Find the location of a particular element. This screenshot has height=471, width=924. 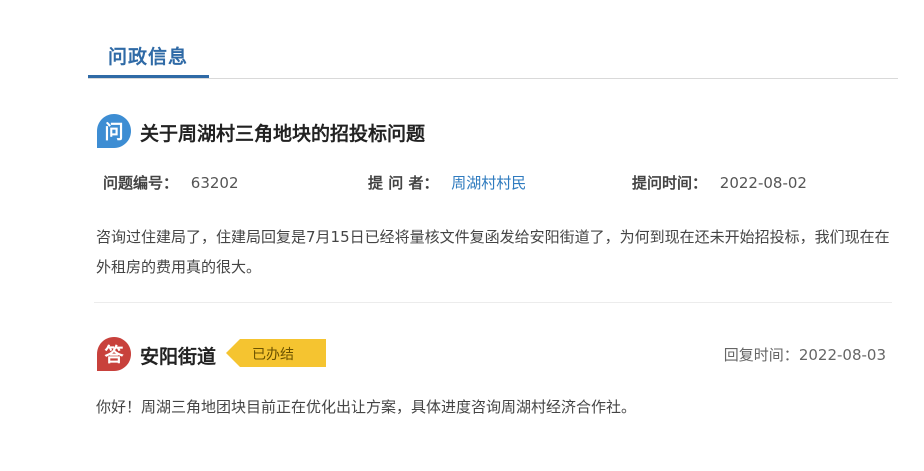

question-time: 提问时间： 2022-08-02 is located at coordinates (719, 182).